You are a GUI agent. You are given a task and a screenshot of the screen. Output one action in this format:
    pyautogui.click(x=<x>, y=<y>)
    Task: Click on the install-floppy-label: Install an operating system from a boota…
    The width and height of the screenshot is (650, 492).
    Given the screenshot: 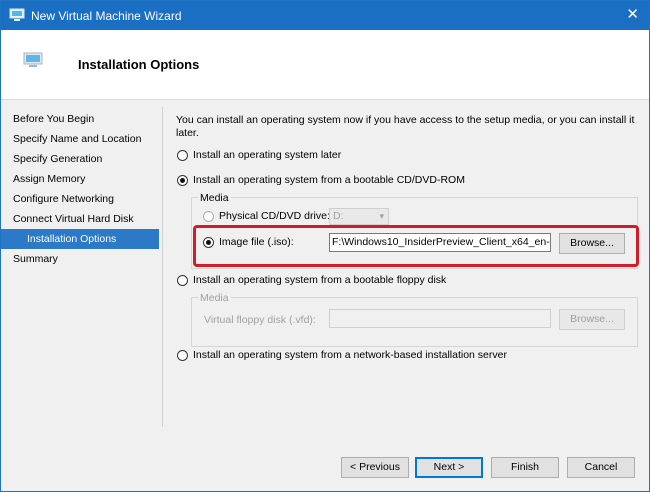 What is the action you would take?
    pyautogui.click(x=319, y=280)
    